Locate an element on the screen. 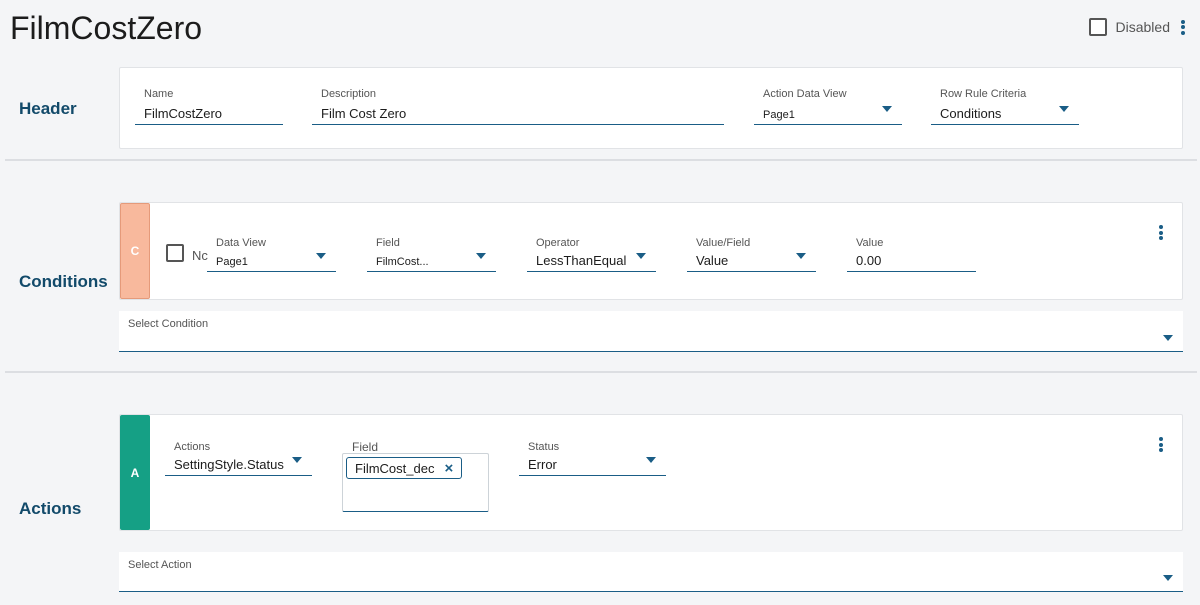 The height and width of the screenshot is (605, 1200). value-value: 0.00 is located at coordinates (869, 260).